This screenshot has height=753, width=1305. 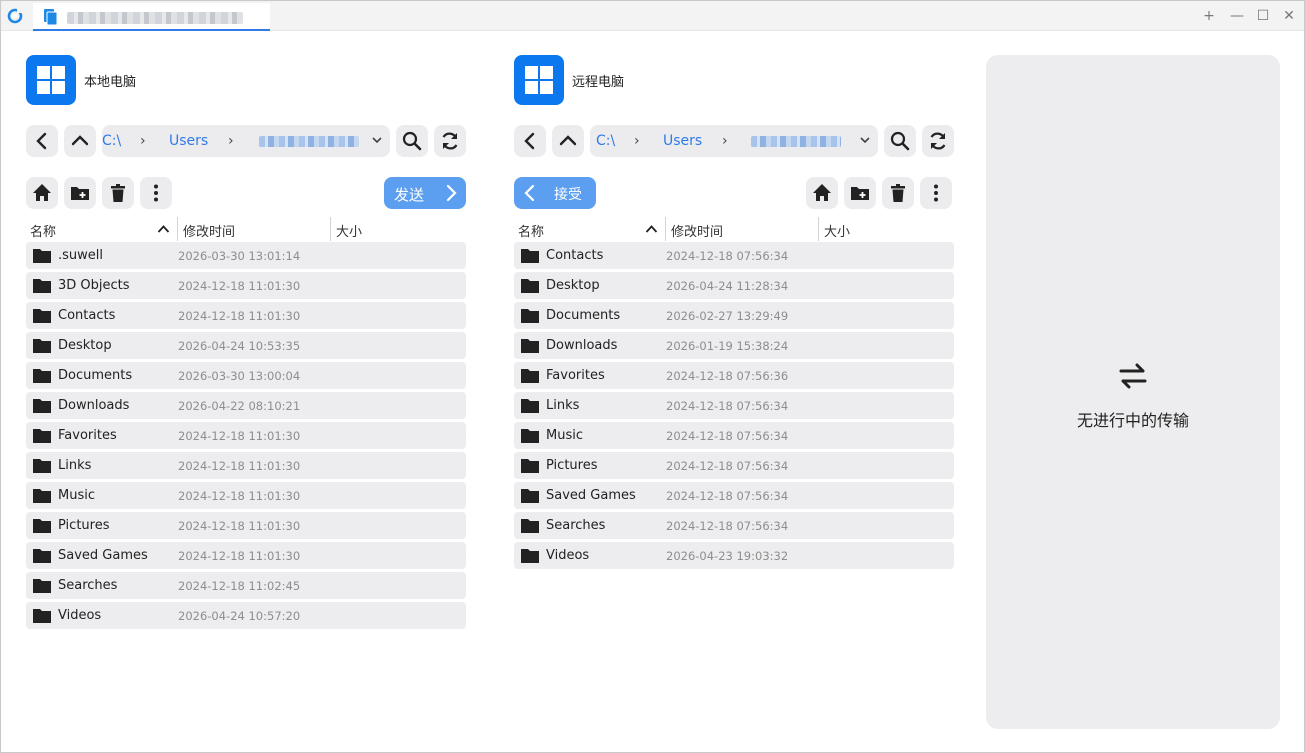 I want to click on file-row: Documents 2026-03-30 13:00:04, so click(x=246, y=375).